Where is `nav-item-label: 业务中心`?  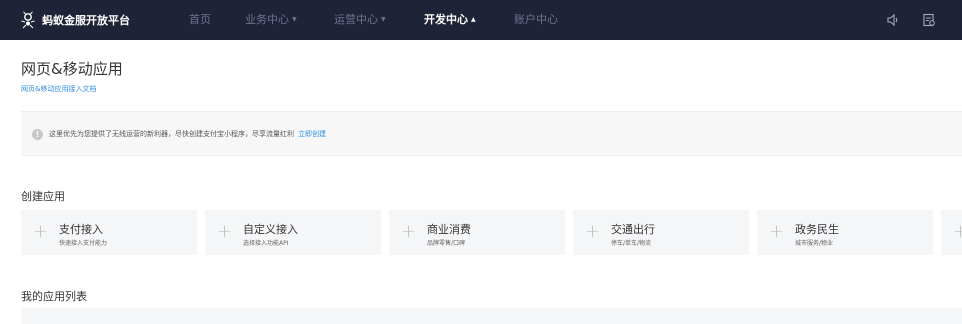
nav-item-label: 业务中心 is located at coordinates (267, 19).